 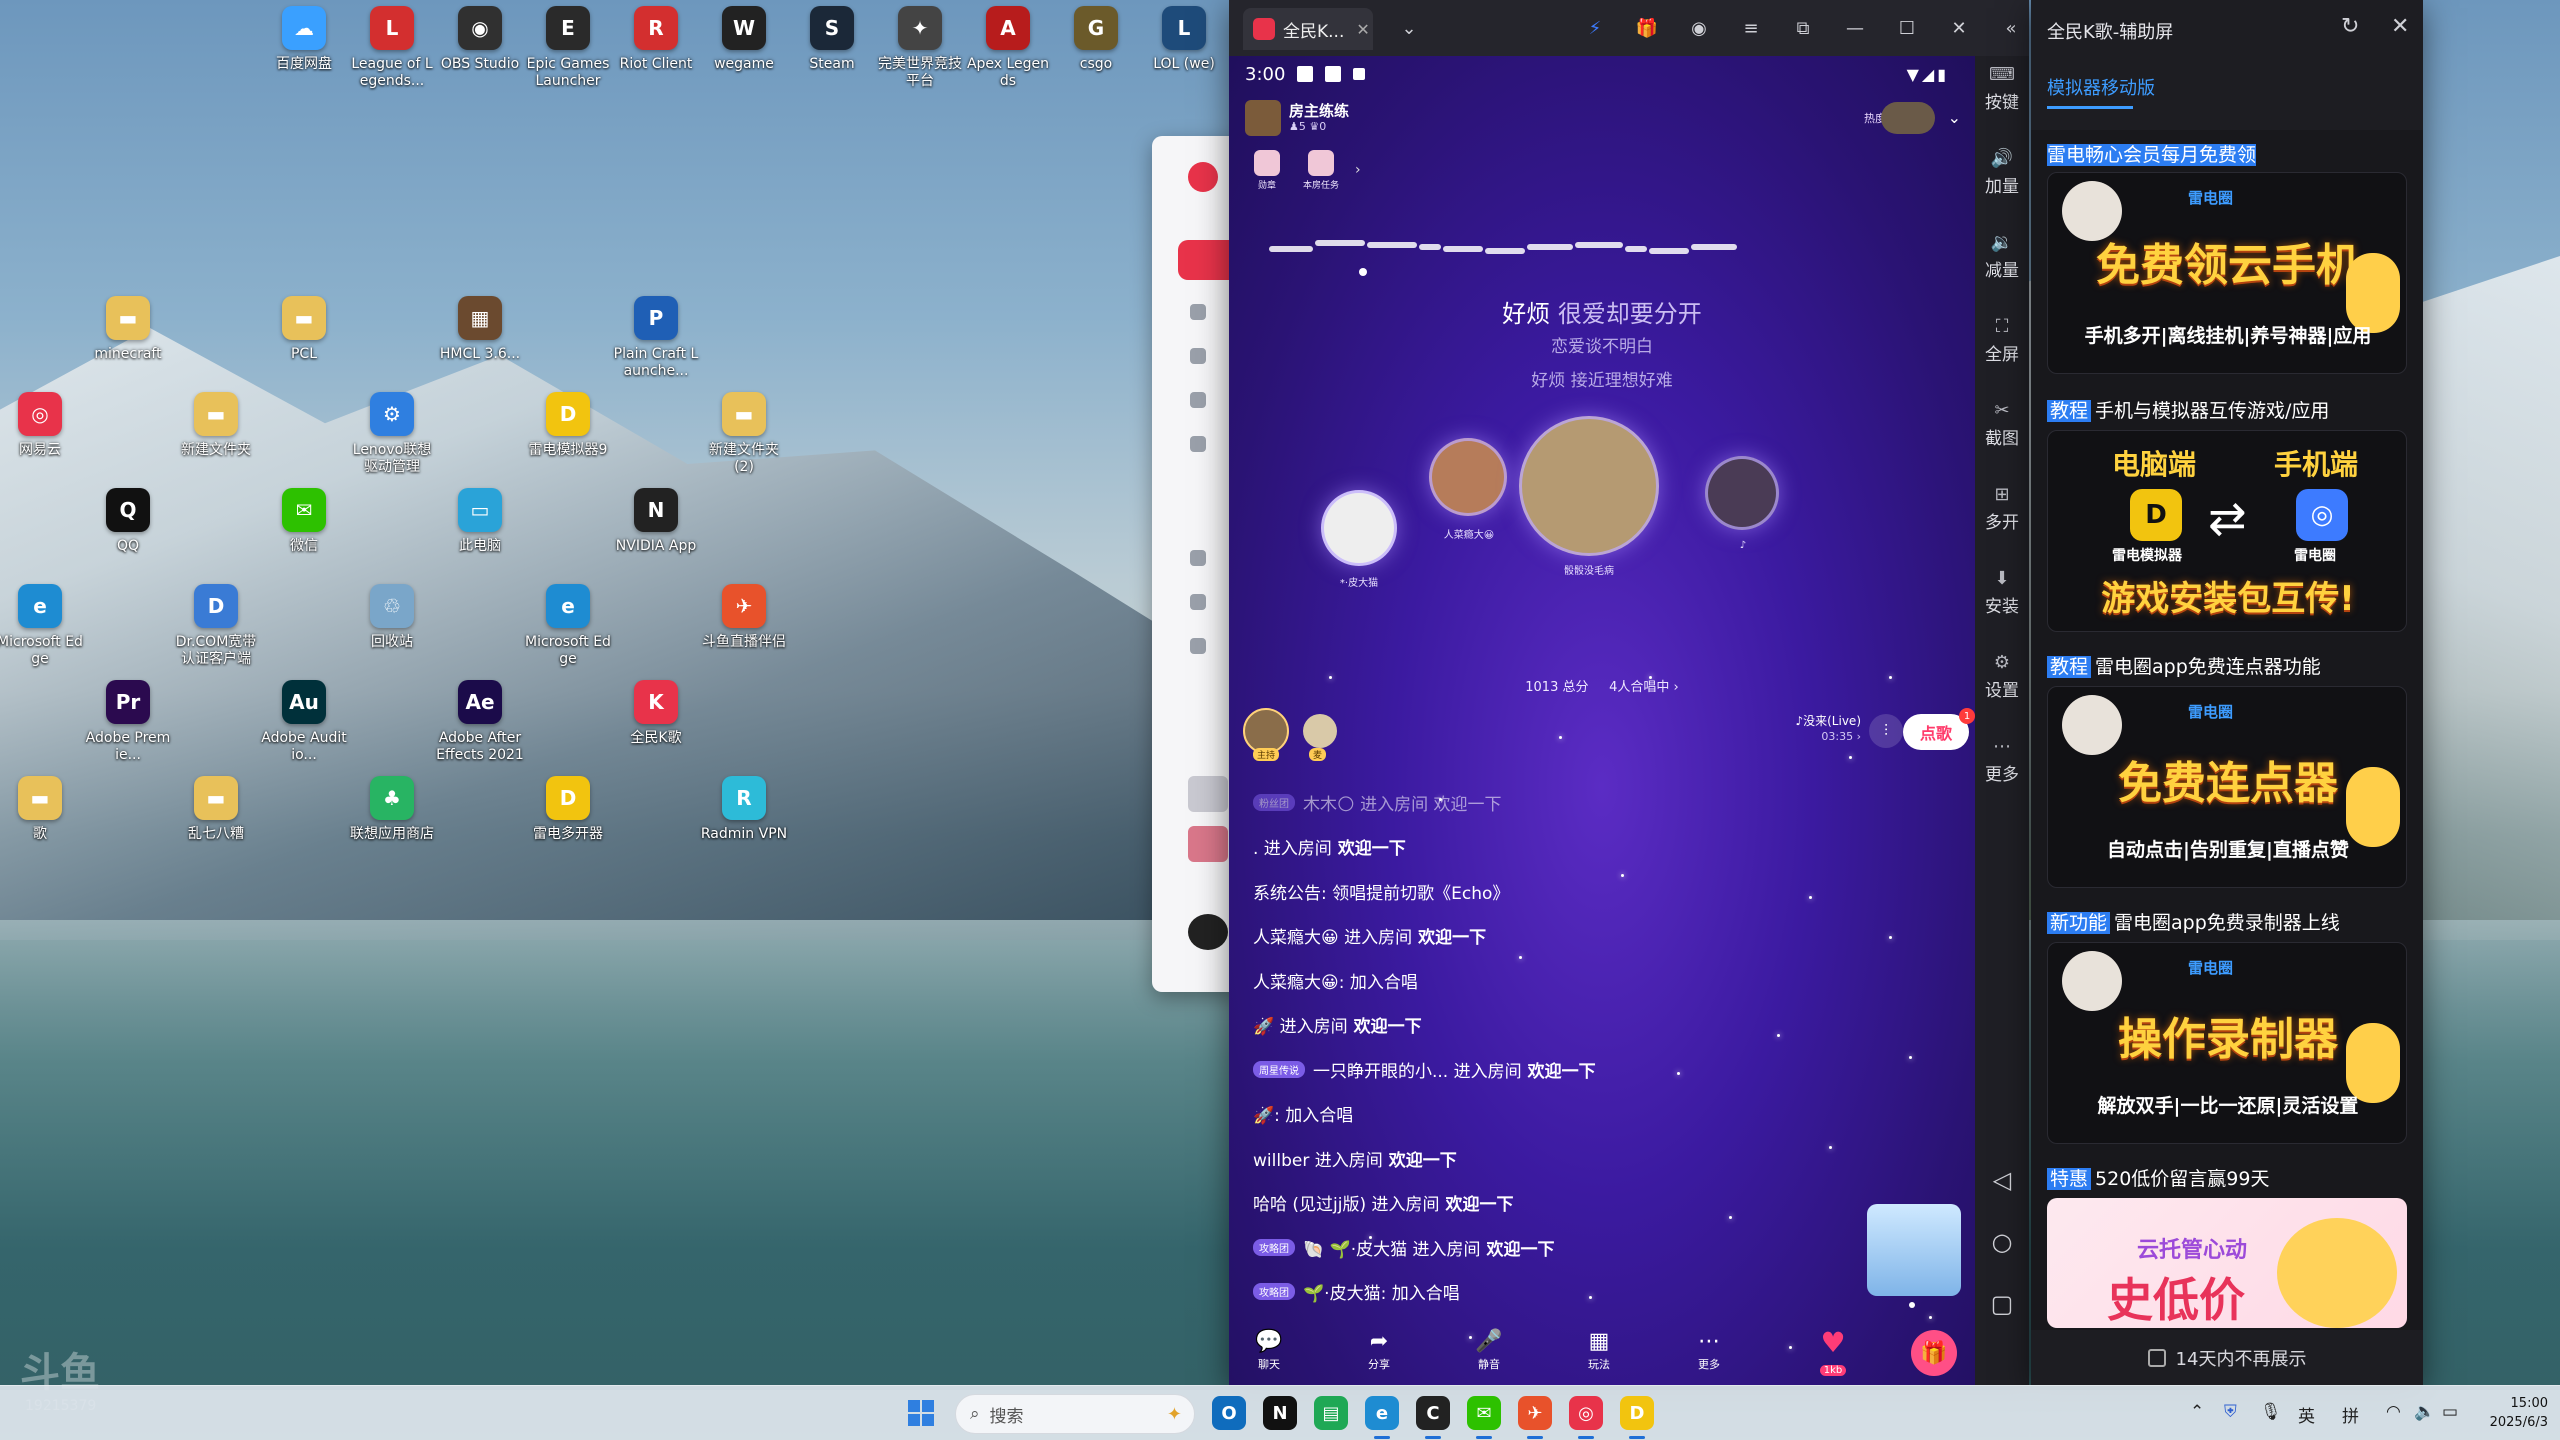 I want to click on room-name: 房主练练, so click(x=1319, y=110).